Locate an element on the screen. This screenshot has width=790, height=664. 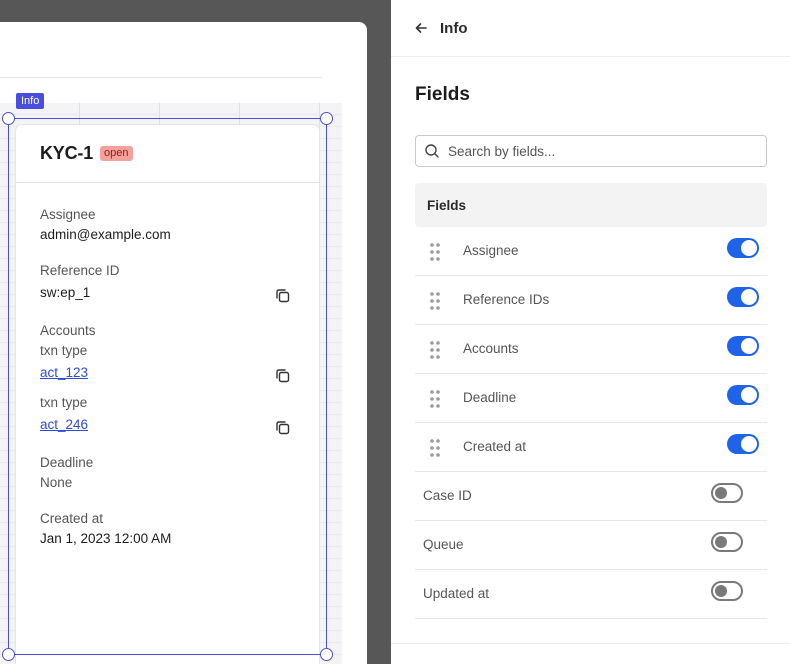
field-label: Queue is located at coordinates (443, 544).